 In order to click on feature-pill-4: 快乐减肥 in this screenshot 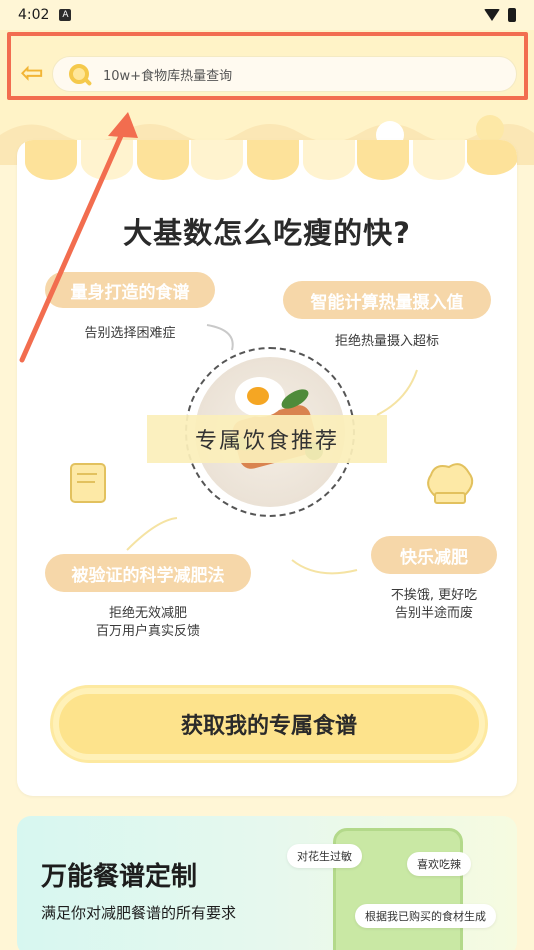, I will do `click(434, 555)`.